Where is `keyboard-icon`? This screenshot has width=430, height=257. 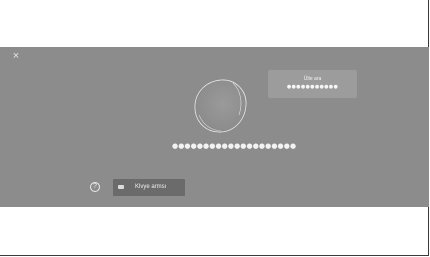
keyboard-icon is located at coordinates (121, 187).